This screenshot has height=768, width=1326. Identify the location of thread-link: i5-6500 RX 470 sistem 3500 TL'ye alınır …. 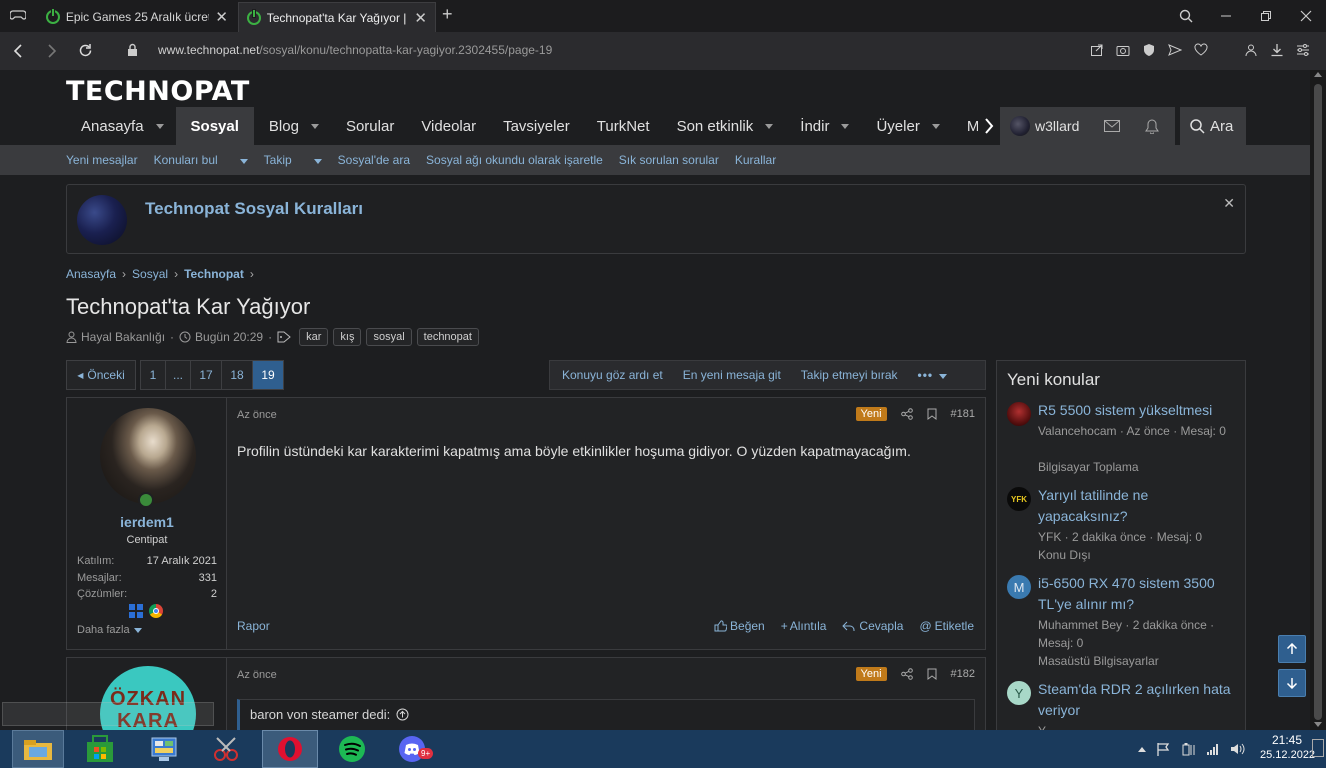
(1135, 594).